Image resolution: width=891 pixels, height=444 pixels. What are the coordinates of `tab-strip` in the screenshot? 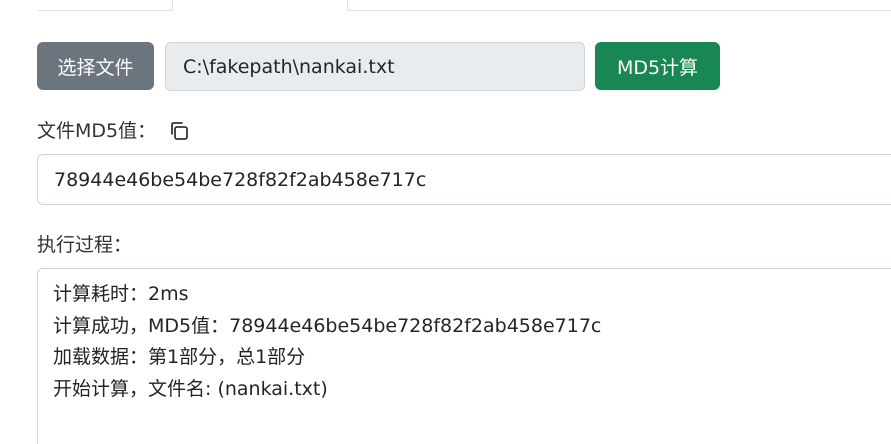 It's located at (445, 5).